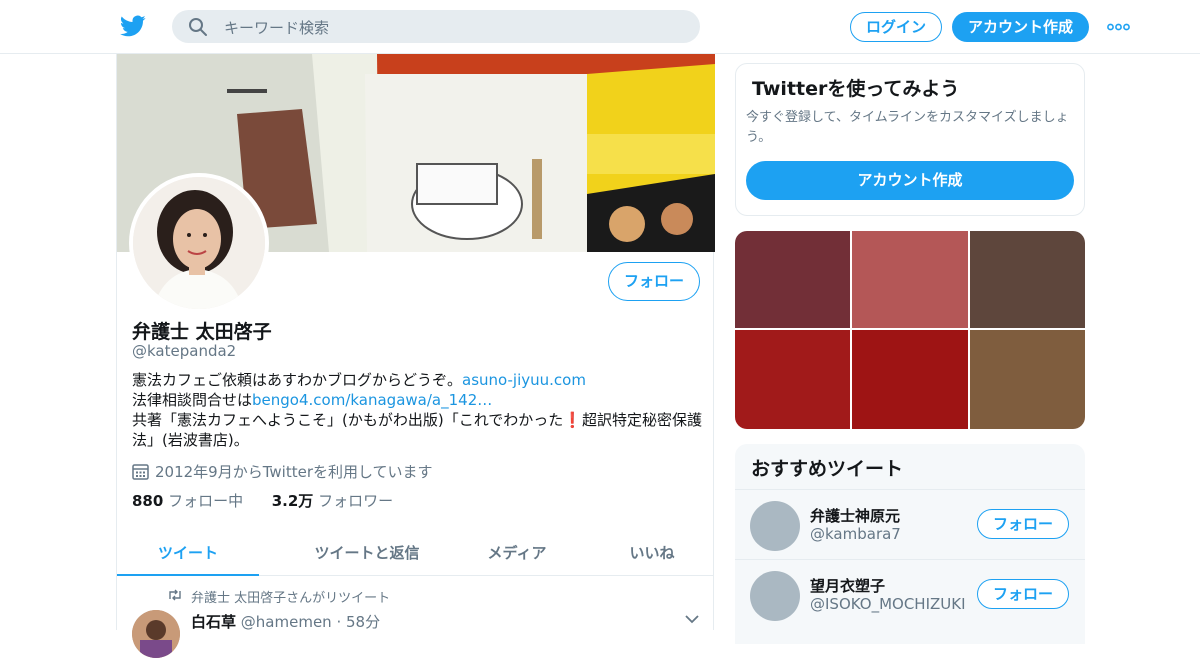 This screenshot has height=658, width=1200. I want to click on twitter-bird-icon, so click(133, 26).